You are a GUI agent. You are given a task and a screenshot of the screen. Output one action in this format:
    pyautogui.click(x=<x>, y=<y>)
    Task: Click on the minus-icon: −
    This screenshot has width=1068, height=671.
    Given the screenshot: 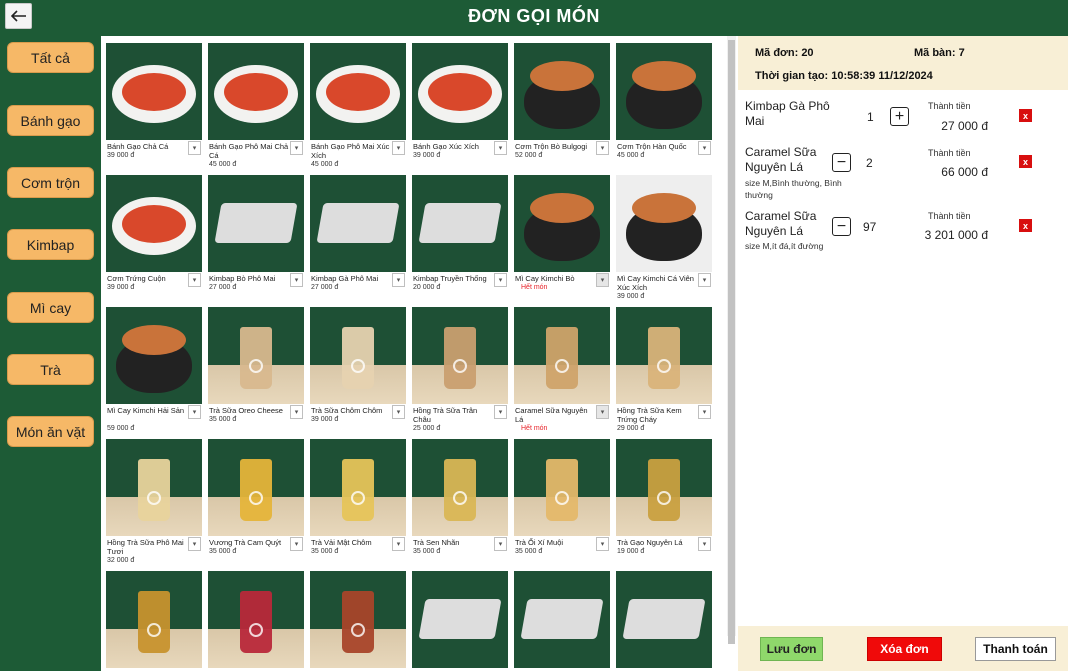 What is the action you would take?
    pyautogui.click(x=841, y=162)
    